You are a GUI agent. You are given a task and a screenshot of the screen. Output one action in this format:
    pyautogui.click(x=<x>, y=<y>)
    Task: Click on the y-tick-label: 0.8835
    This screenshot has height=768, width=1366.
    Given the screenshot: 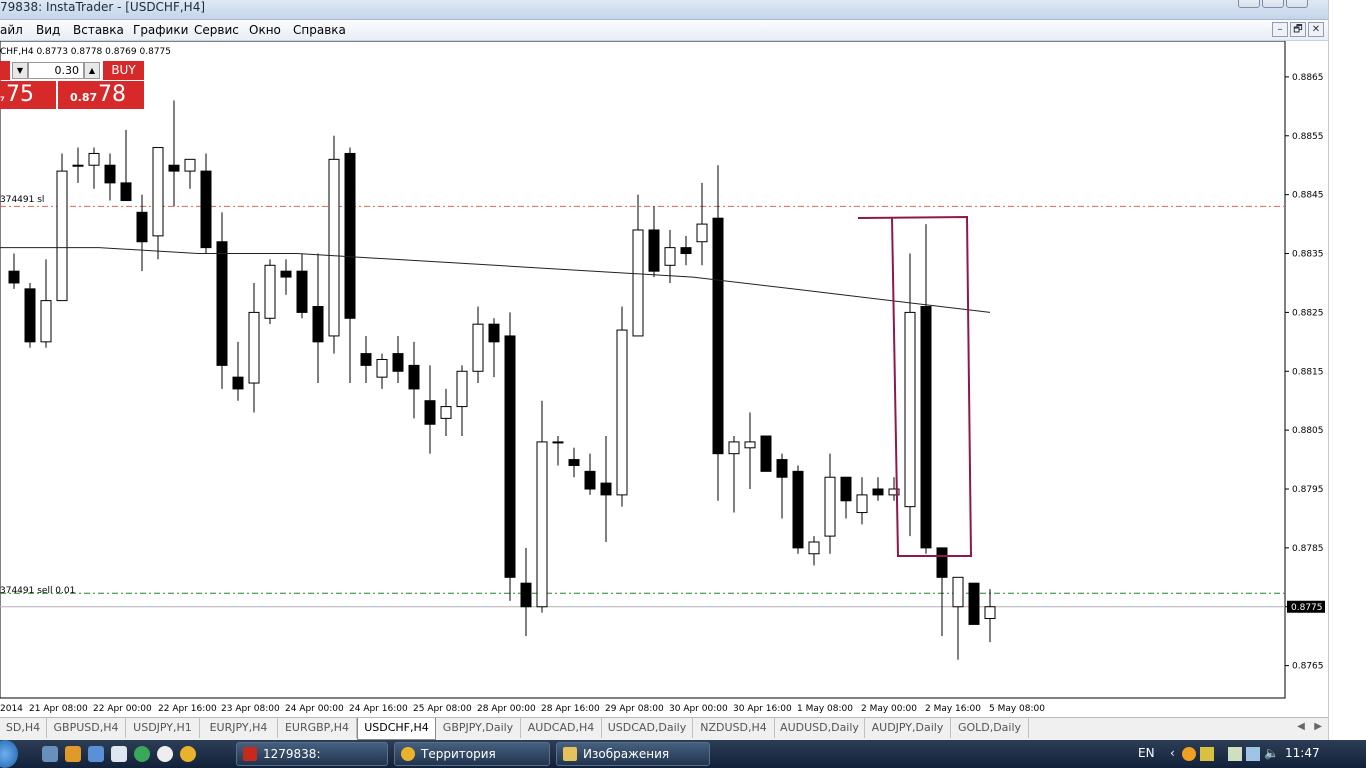 What is the action you would take?
    pyautogui.click(x=1308, y=255)
    